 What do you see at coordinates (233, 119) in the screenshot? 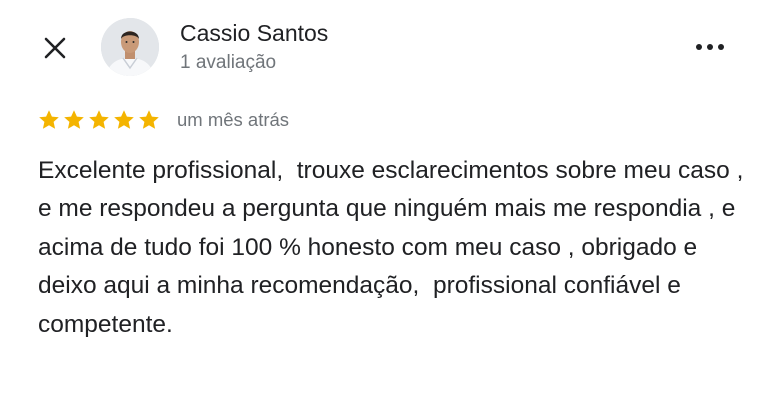
I see `review-date: um mês atrás` at bounding box center [233, 119].